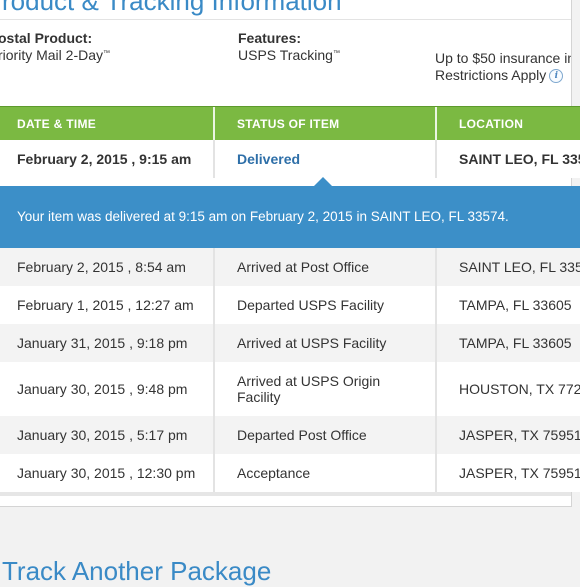 This screenshot has height=587, width=580. Describe the element at coordinates (519, 389) in the screenshot. I see `event-location: HOUSTON, TX 7720` at that location.